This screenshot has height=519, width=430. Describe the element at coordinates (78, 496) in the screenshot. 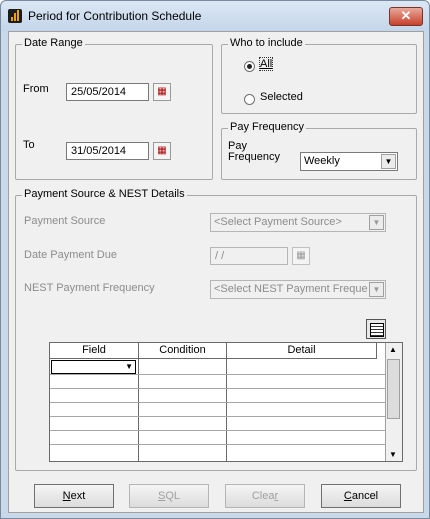

I see `next-label-rest: ext` at that location.